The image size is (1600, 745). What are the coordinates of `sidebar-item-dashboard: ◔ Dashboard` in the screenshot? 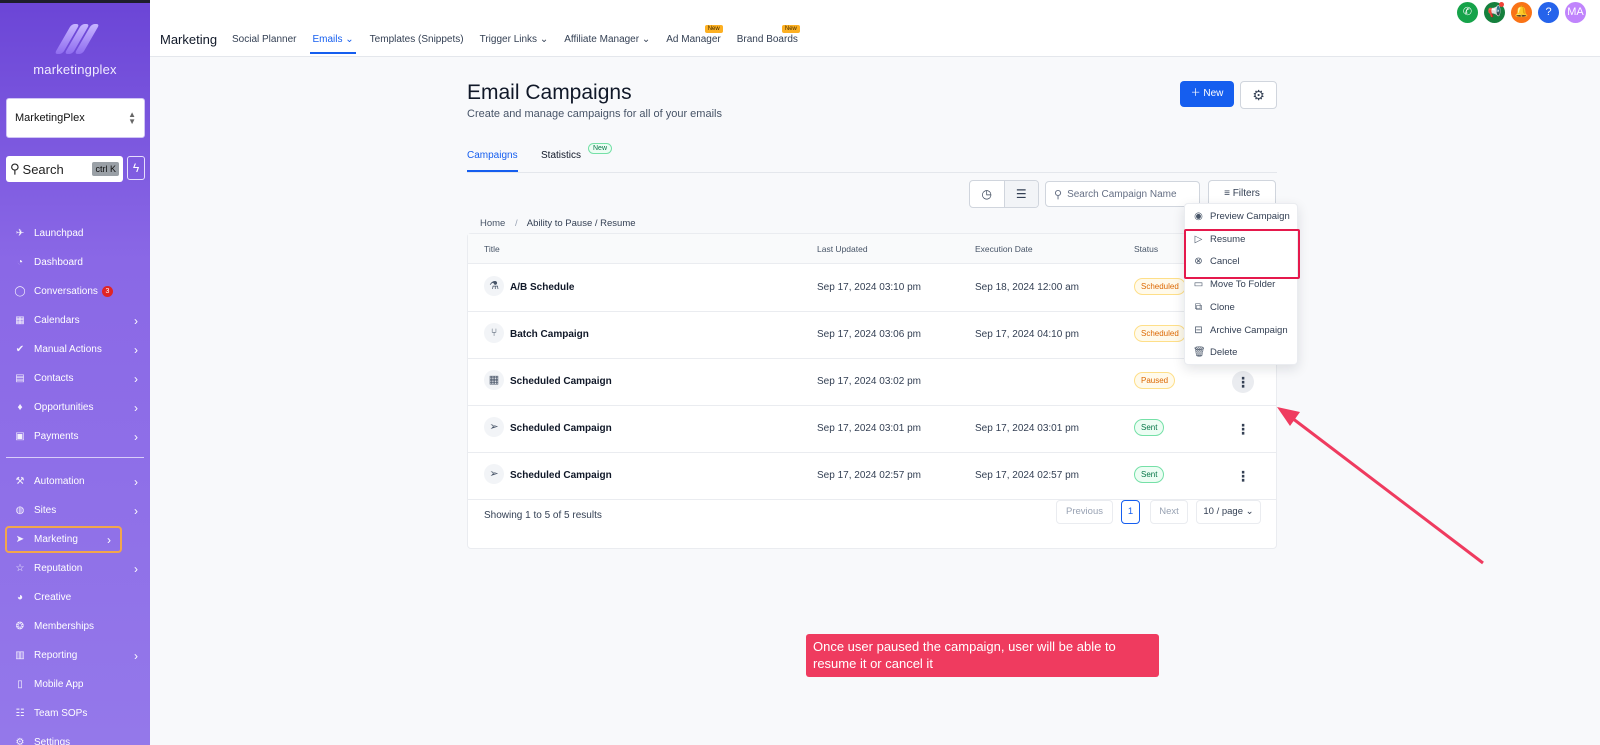 It's located at (75, 262).